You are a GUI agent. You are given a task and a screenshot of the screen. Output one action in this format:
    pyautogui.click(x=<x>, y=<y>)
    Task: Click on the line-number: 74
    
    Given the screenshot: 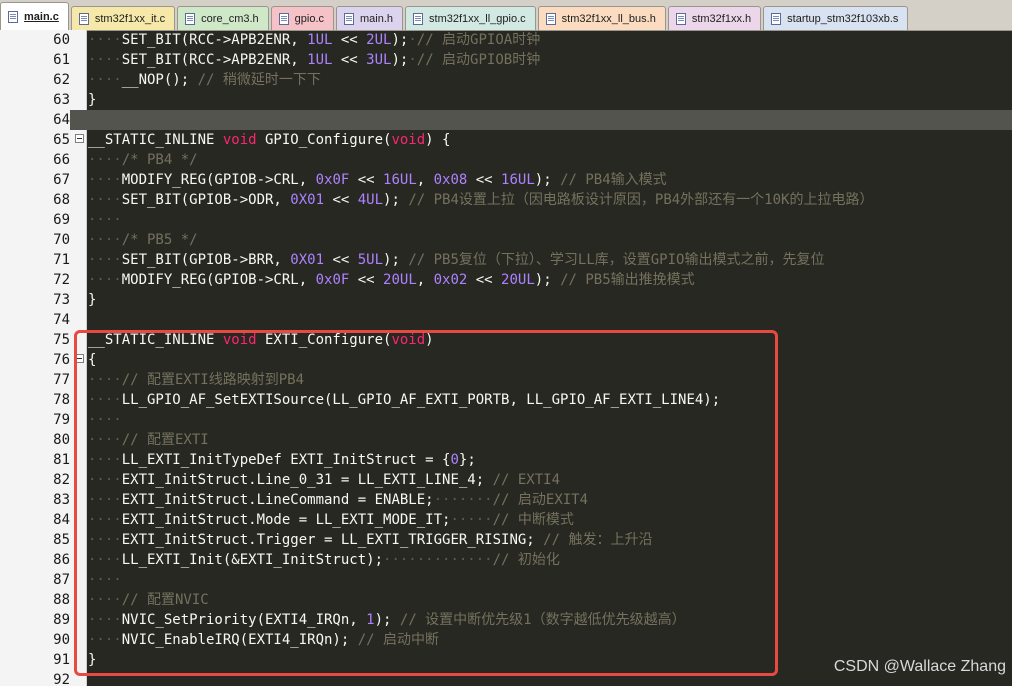 What is the action you would take?
    pyautogui.click(x=61, y=320)
    